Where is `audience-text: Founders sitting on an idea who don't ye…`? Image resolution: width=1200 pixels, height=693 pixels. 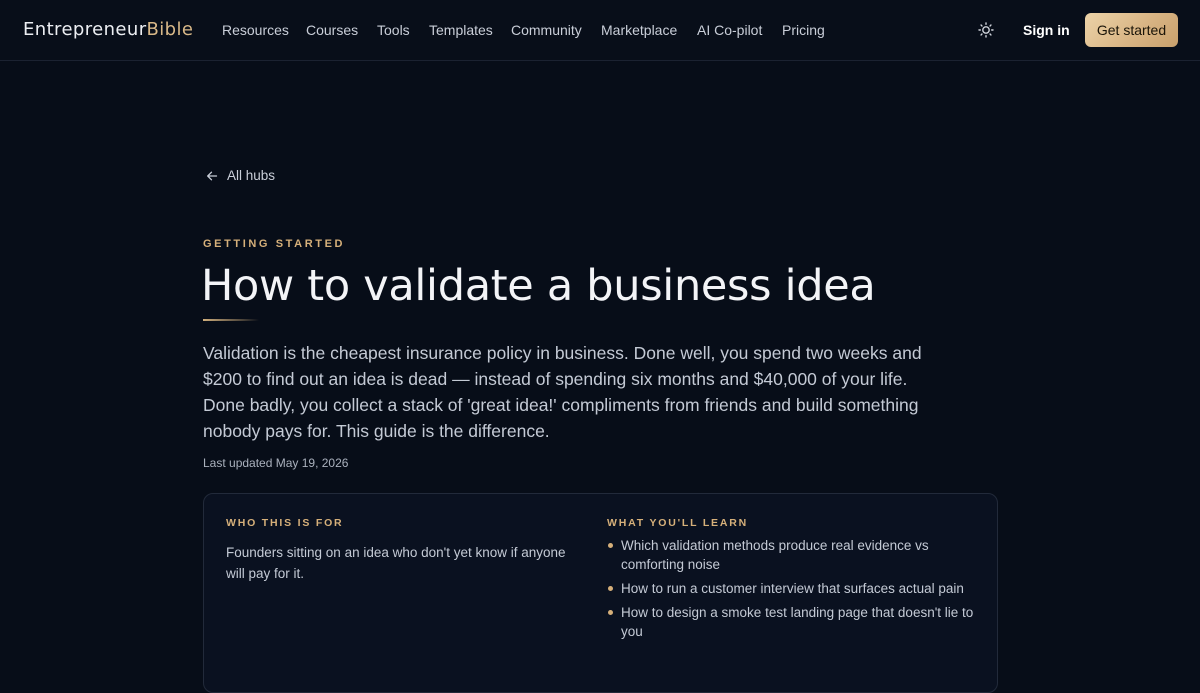
audience-text: Founders sitting on an idea who don't ye… is located at coordinates (396, 563).